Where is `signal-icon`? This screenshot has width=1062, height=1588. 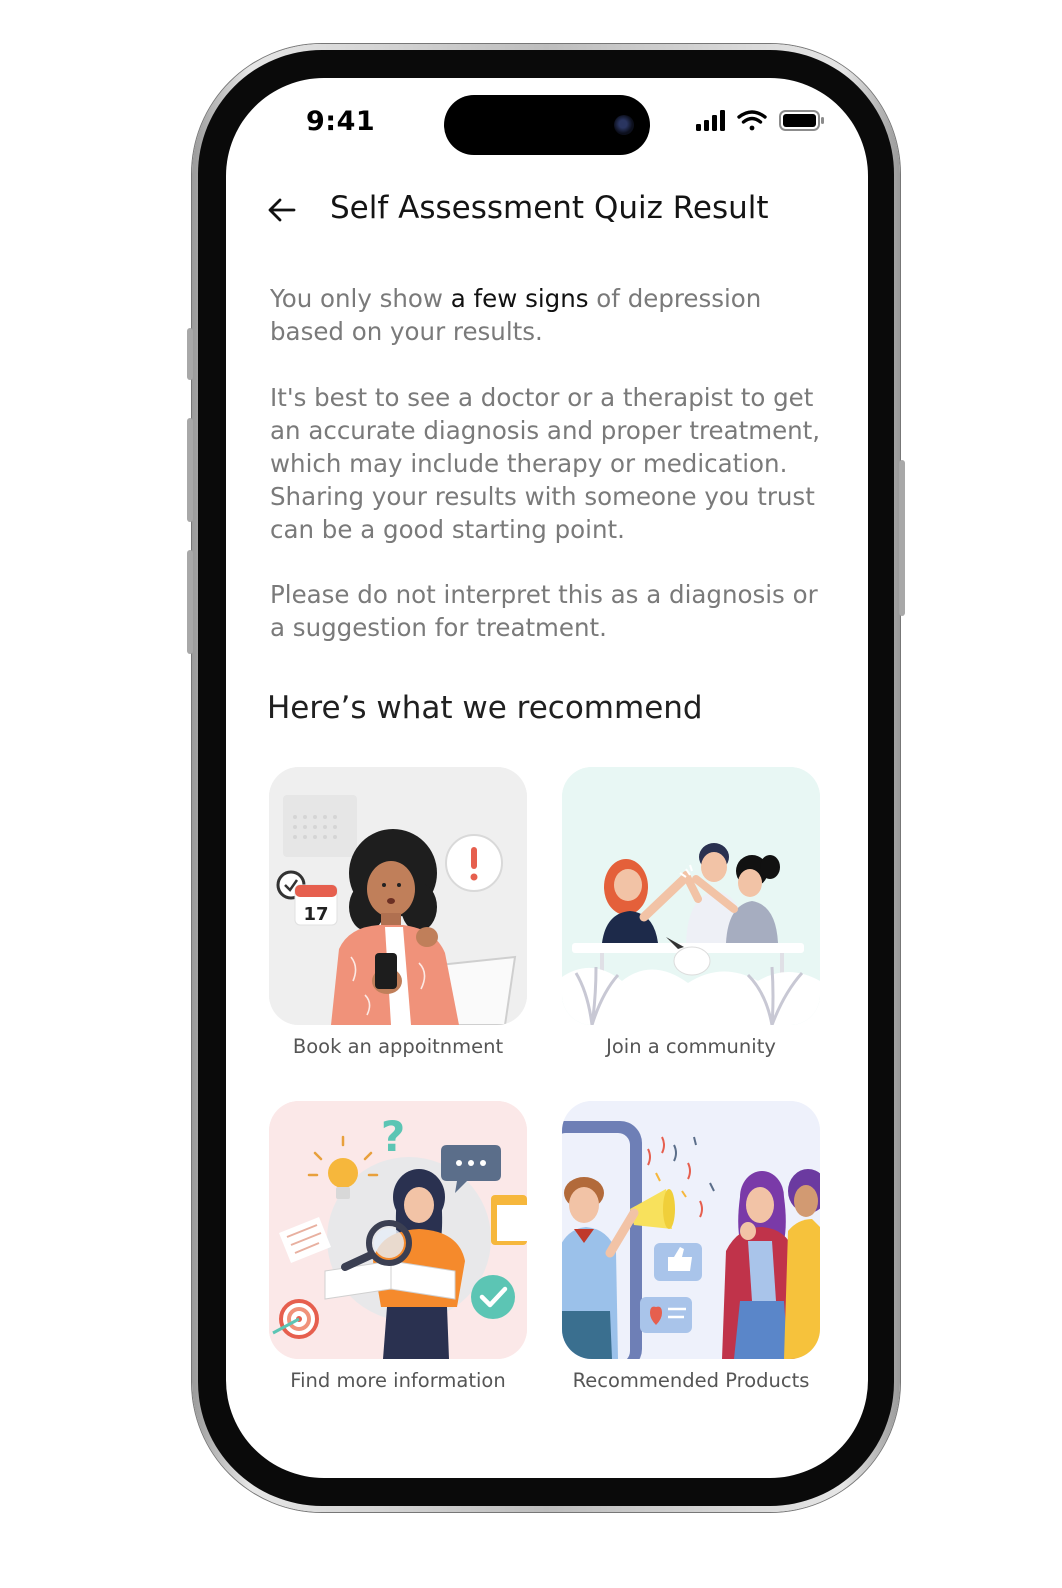 signal-icon is located at coordinates (710, 120).